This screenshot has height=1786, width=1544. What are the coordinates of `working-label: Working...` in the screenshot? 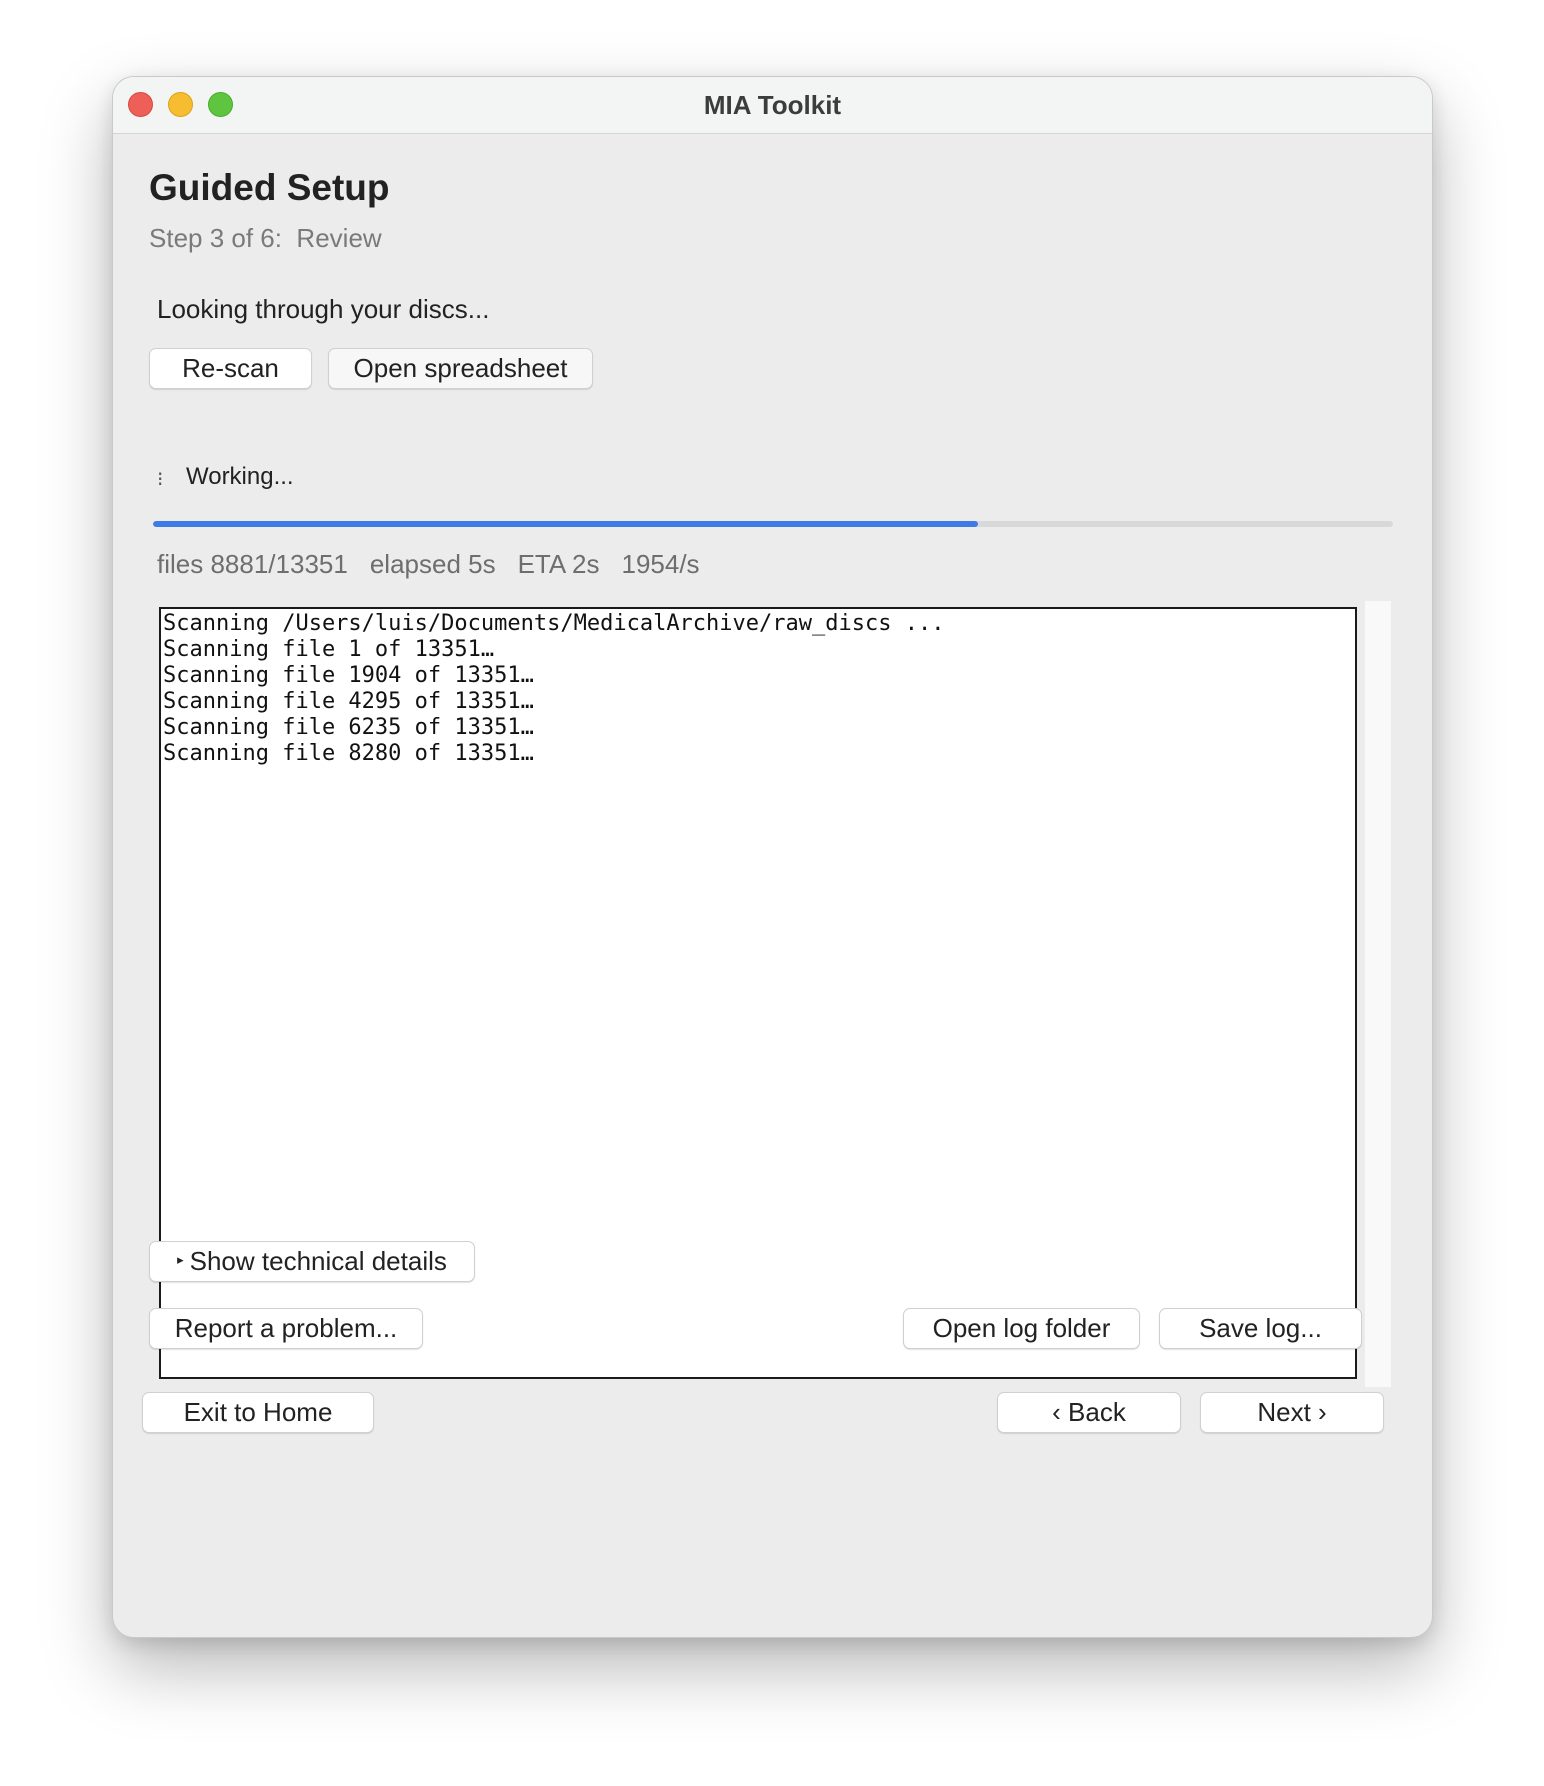 It's located at (240, 476).